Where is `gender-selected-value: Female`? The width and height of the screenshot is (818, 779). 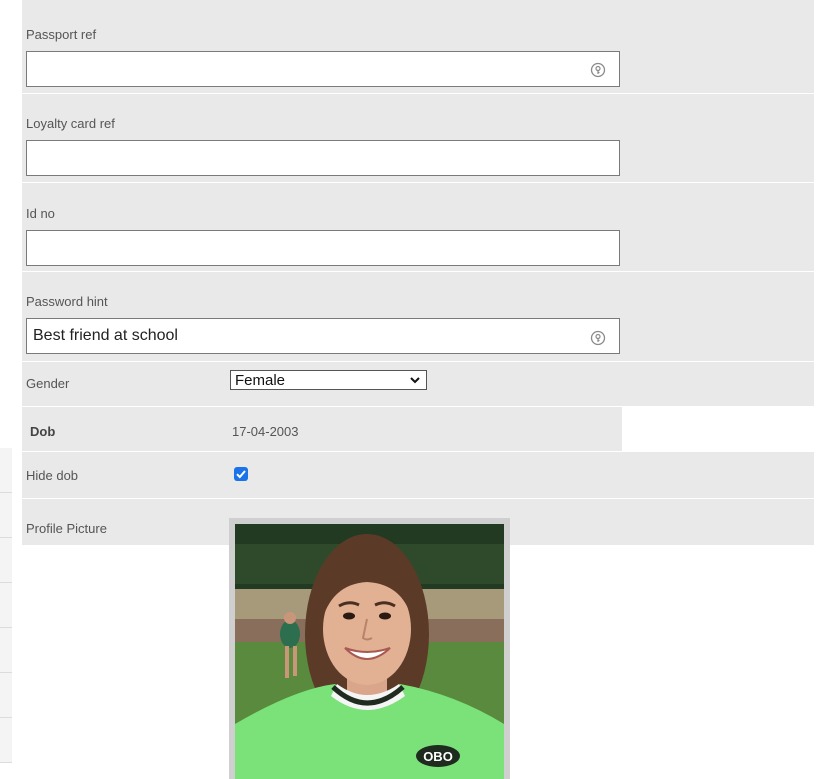 gender-selected-value: Female is located at coordinates (260, 380).